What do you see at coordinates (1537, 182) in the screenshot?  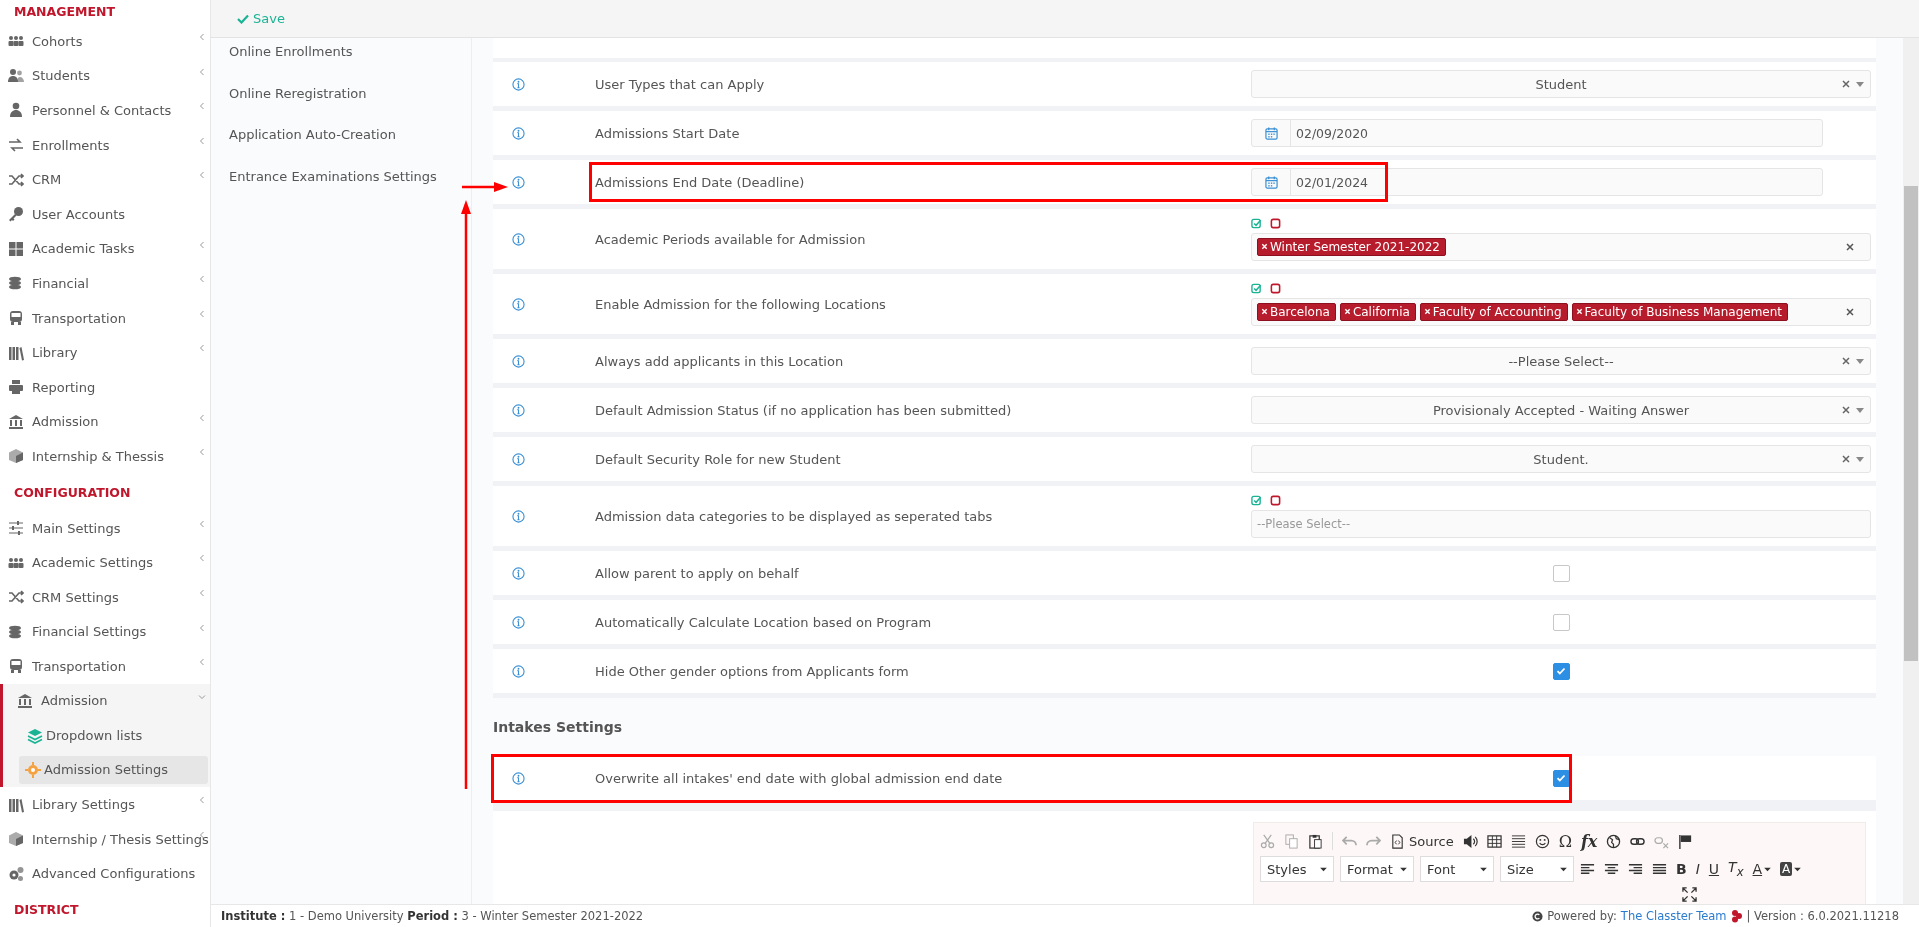 I see `date-field: 02/01/2024` at bounding box center [1537, 182].